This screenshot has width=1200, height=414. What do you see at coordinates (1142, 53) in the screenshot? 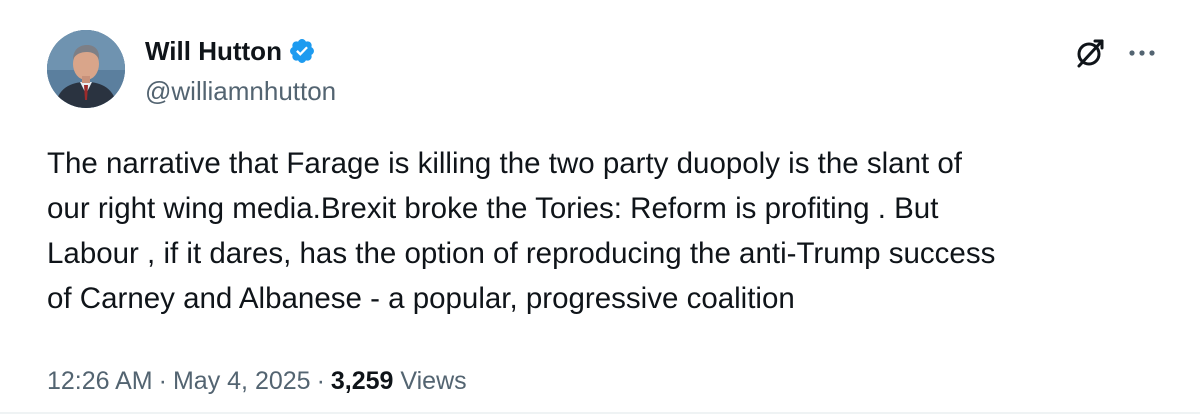
I see `more-options-icon` at bounding box center [1142, 53].